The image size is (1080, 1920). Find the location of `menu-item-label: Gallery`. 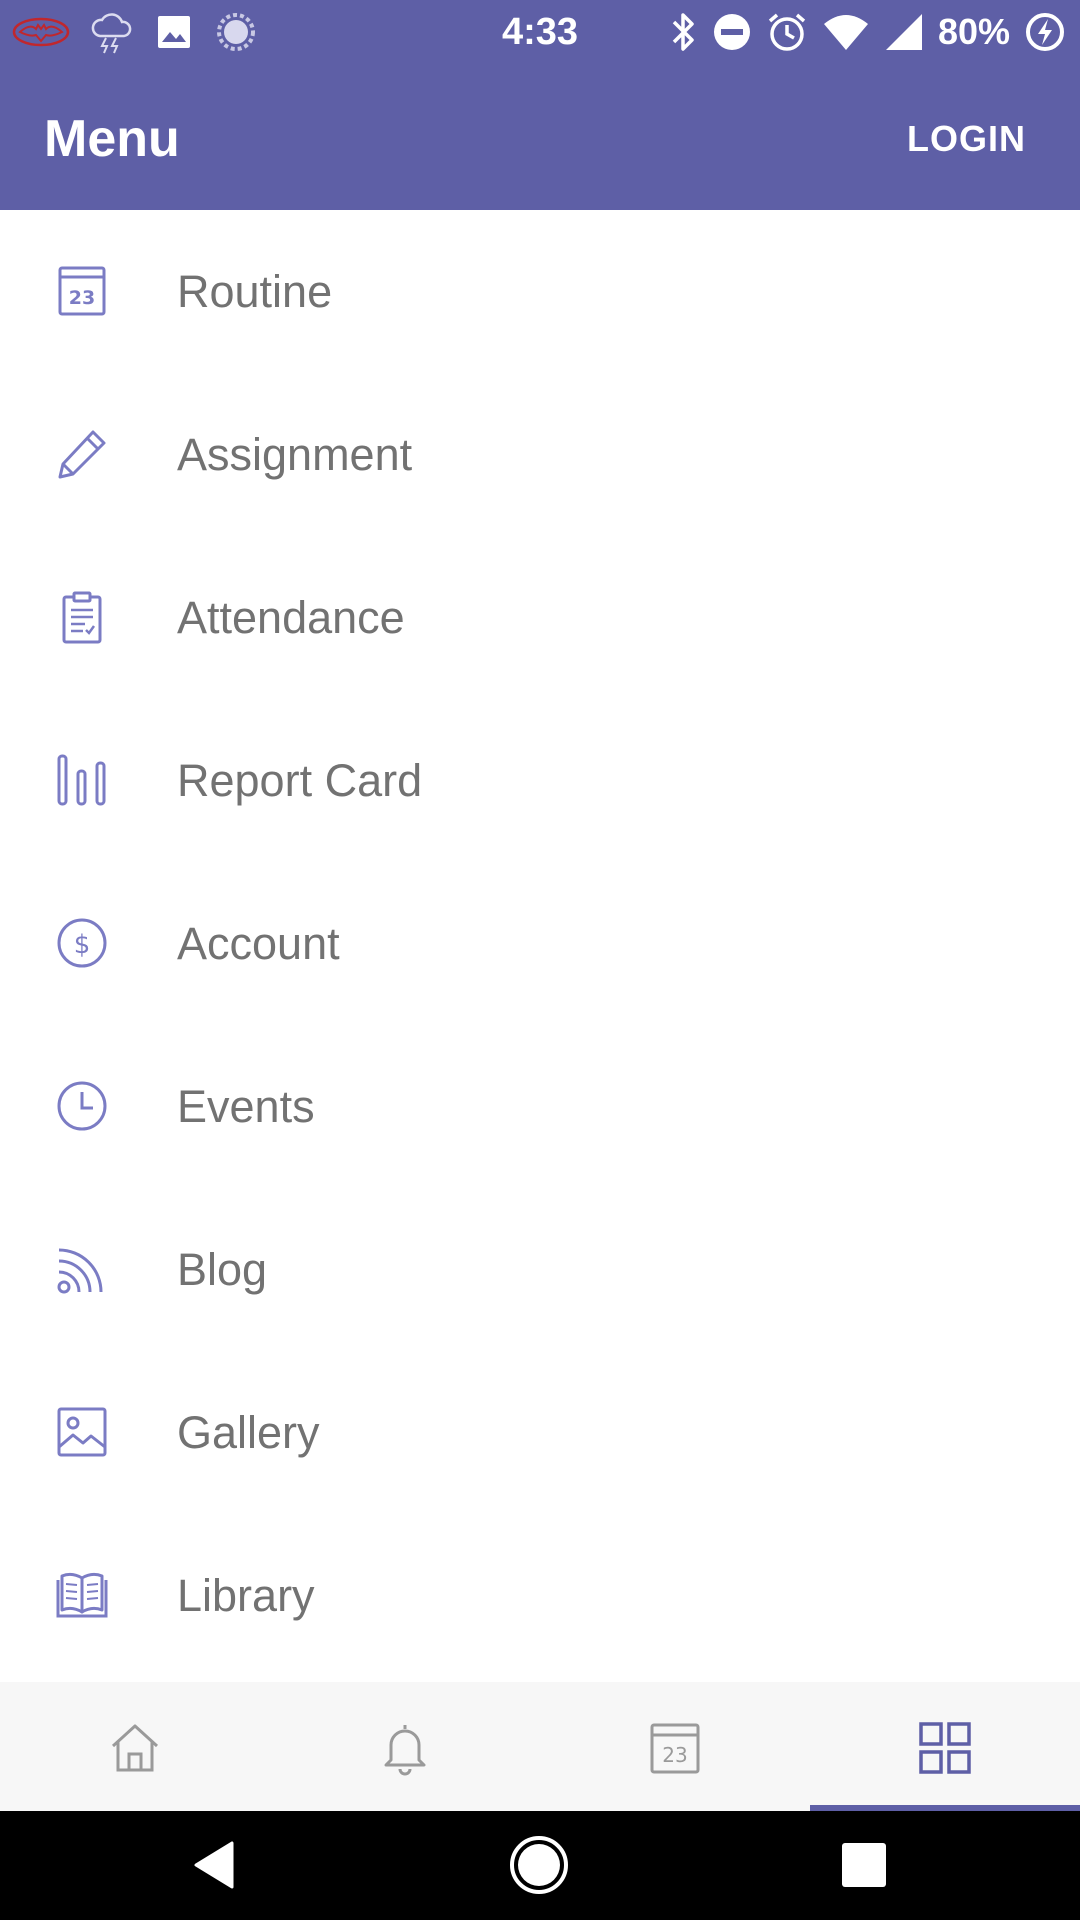

menu-item-label: Gallery is located at coordinates (248, 1432).